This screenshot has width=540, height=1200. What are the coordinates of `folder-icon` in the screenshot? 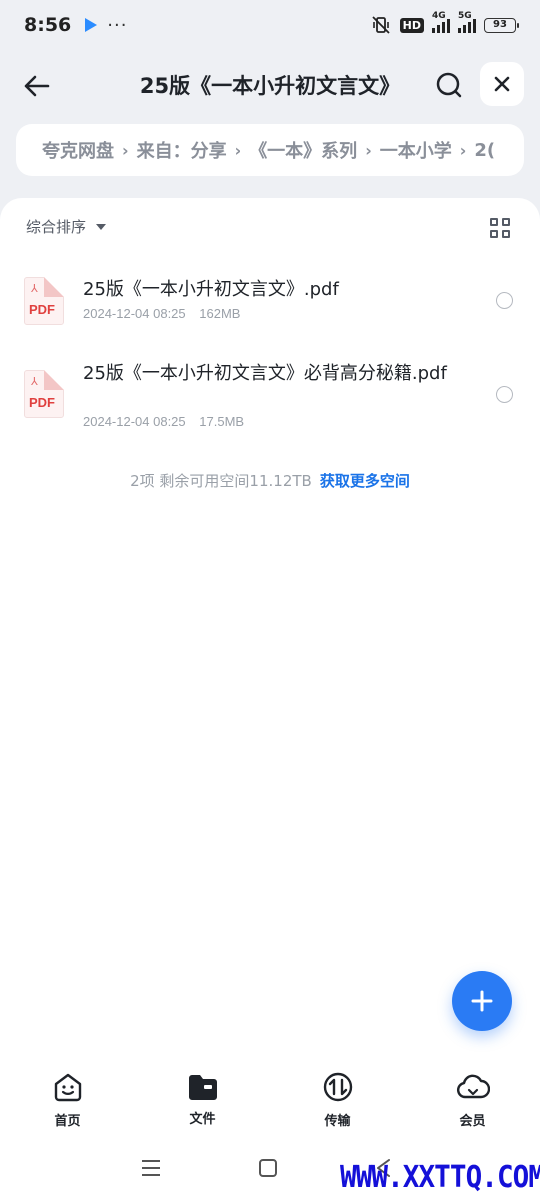 It's located at (203, 1087).